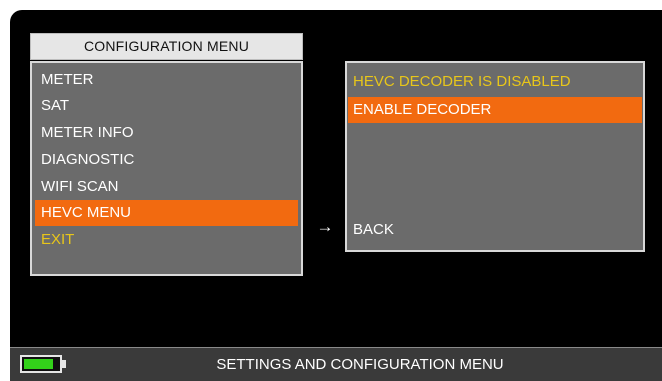 This screenshot has height=381, width=662. I want to click on menu-item-hevc-menu: HEVC MENU, so click(166, 213).